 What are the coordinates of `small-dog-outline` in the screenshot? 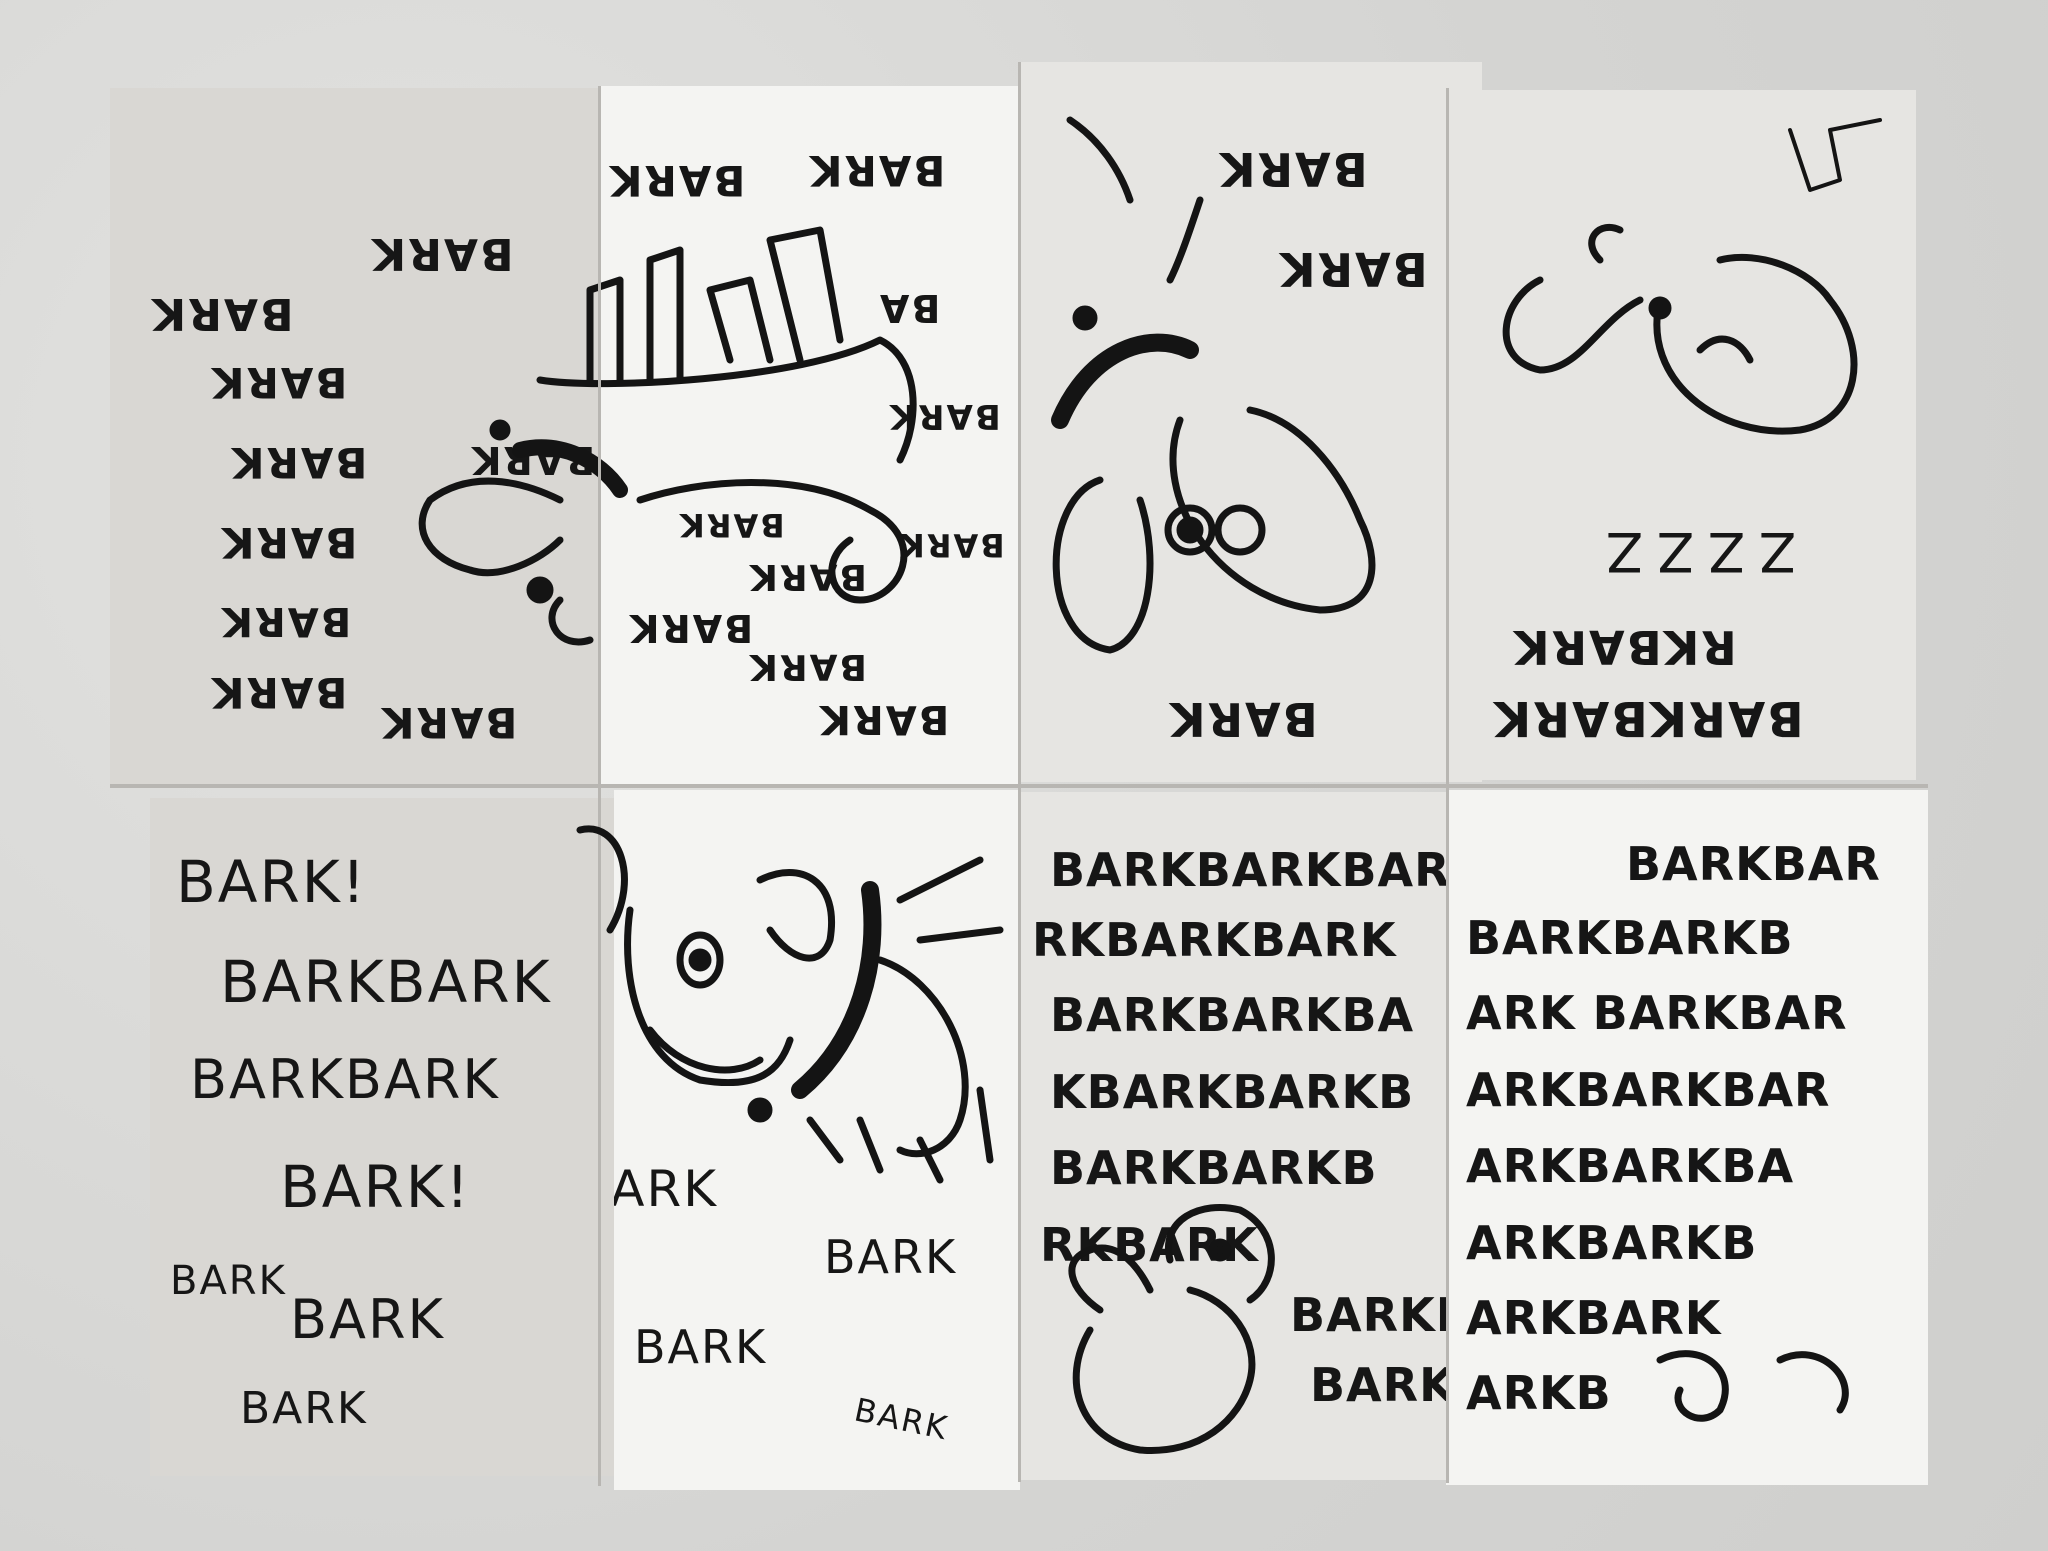 It's located at (1164, 1370).